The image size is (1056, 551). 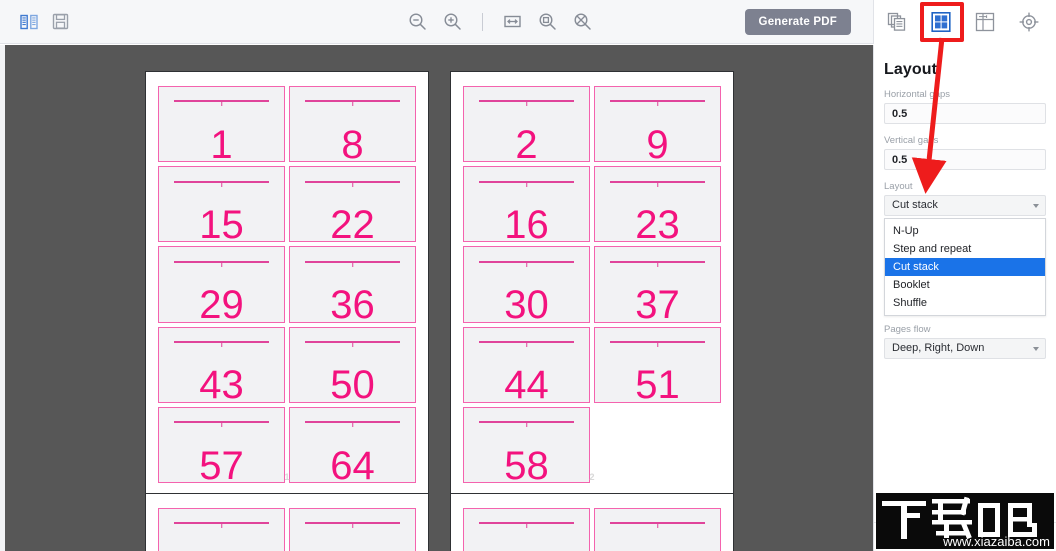 I want to click on imposition-cell: 30, so click(x=526, y=284).